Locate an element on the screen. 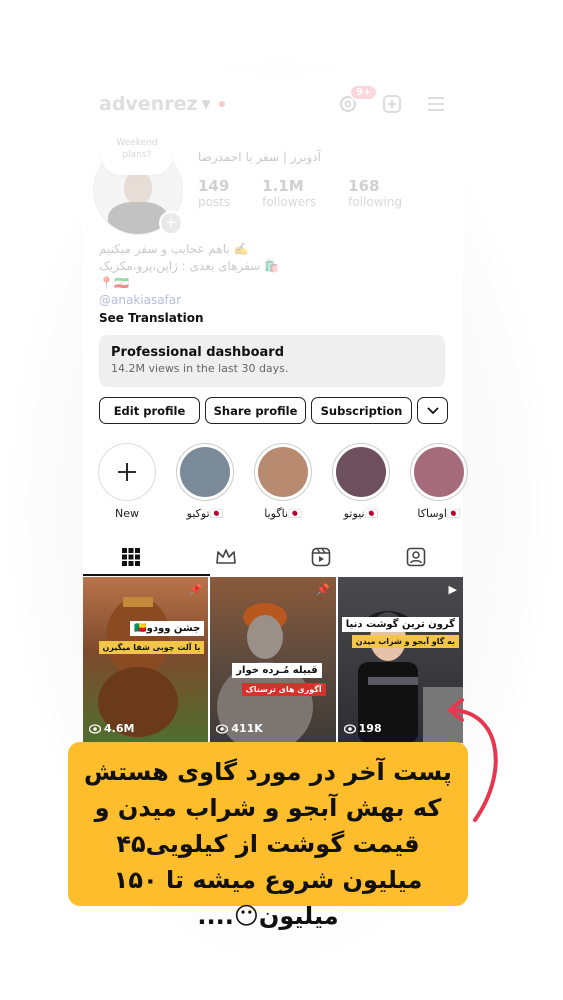 This screenshot has height=1000, width=563. stat-value: 168 is located at coordinates (364, 186).